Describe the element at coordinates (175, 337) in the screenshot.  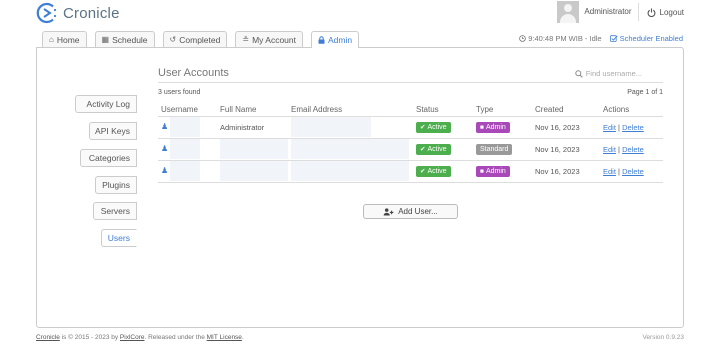
I see `footer-released: . Released under the` at that location.